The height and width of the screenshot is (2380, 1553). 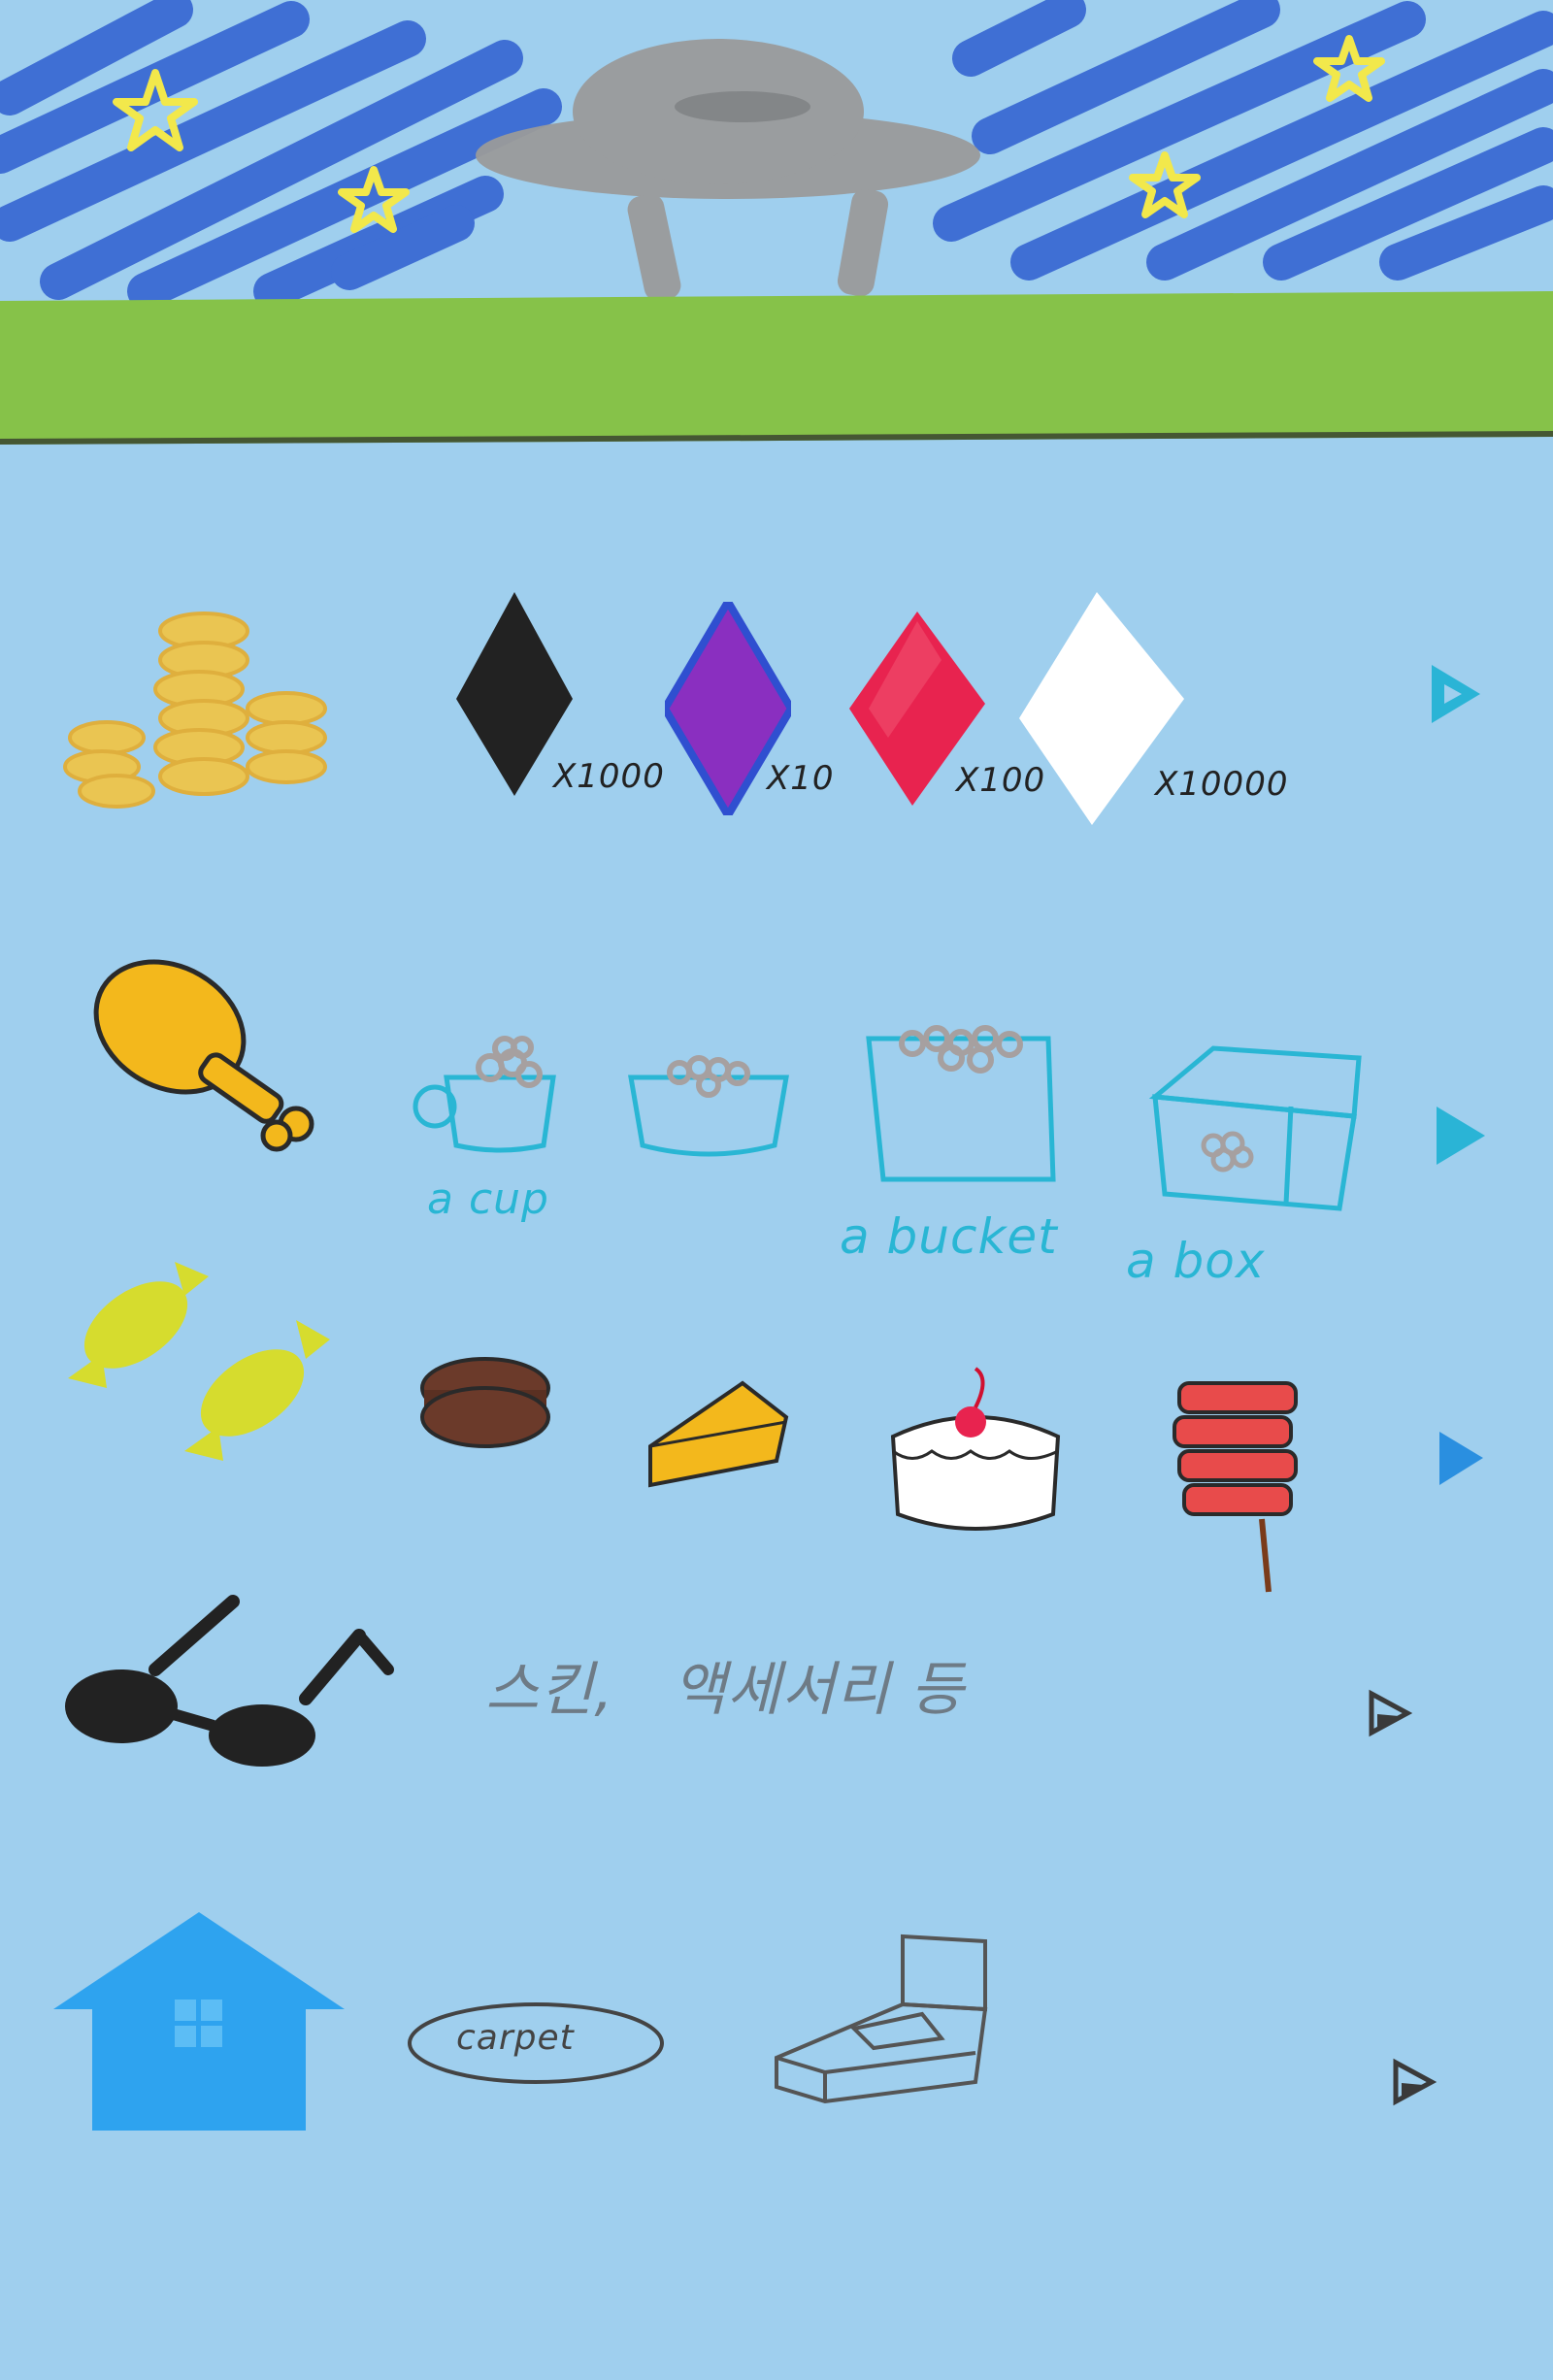 I want to click on white-gem-item: X10000, so click(x=1174, y=708).